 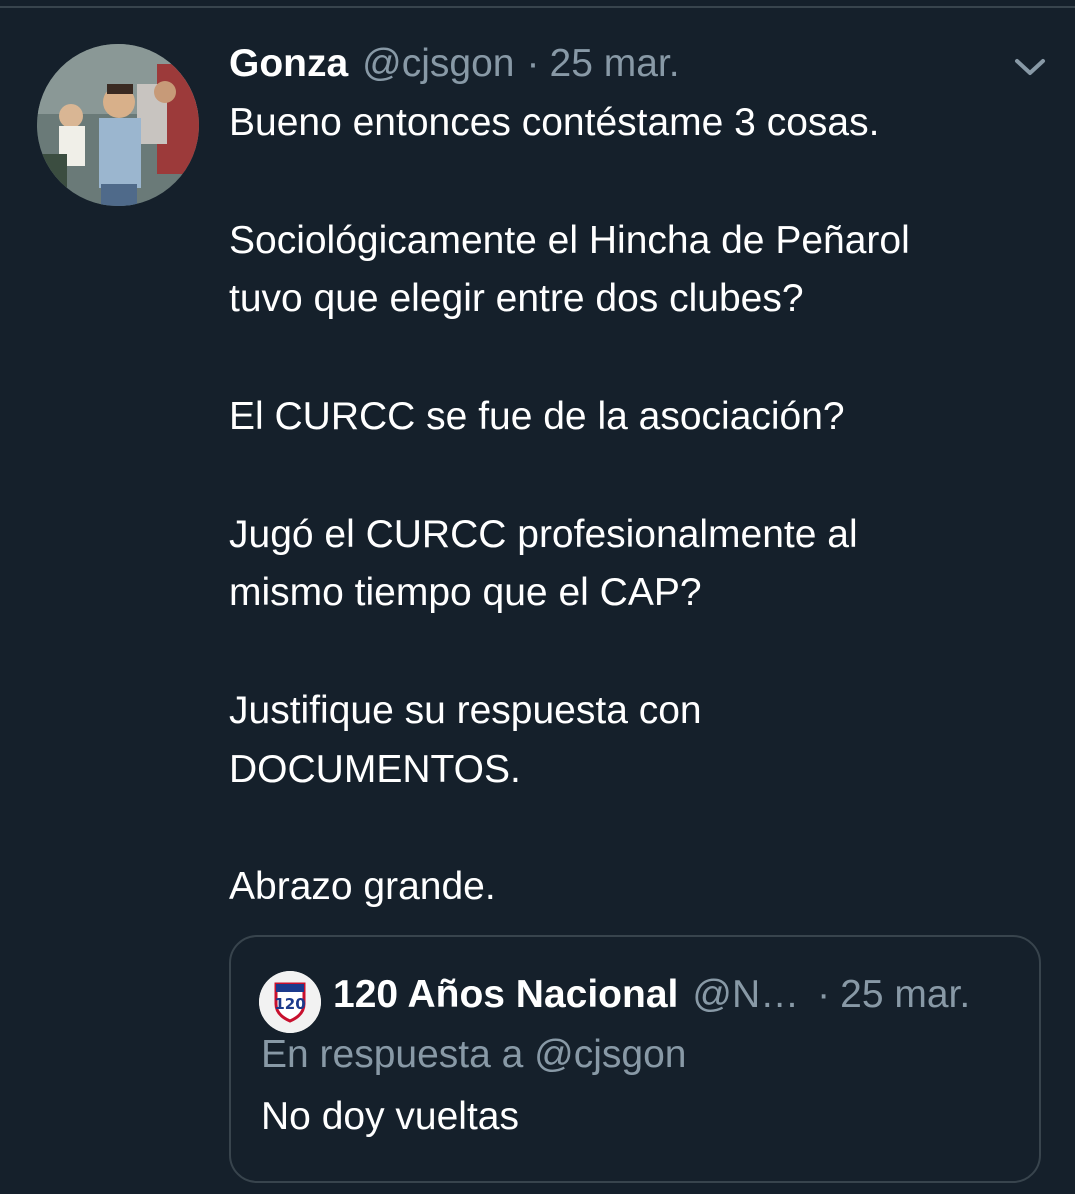 I want to click on quoted-author-name: 120 Años Nacional, so click(x=505, y=995).